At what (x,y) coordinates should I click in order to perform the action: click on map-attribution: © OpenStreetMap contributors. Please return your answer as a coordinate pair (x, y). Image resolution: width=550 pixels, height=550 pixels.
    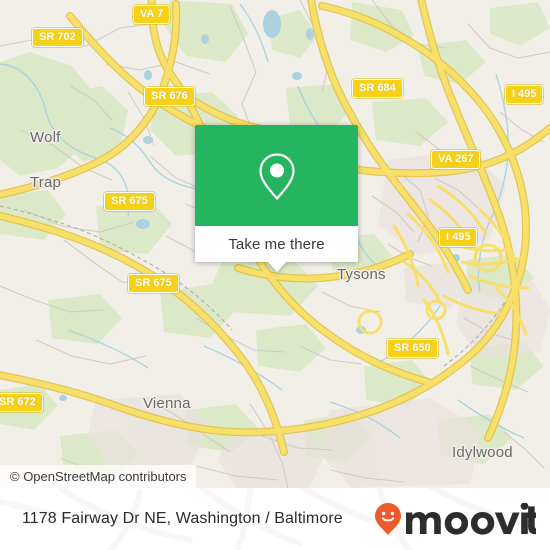
    Looking at the image, I should click on (98, 476).